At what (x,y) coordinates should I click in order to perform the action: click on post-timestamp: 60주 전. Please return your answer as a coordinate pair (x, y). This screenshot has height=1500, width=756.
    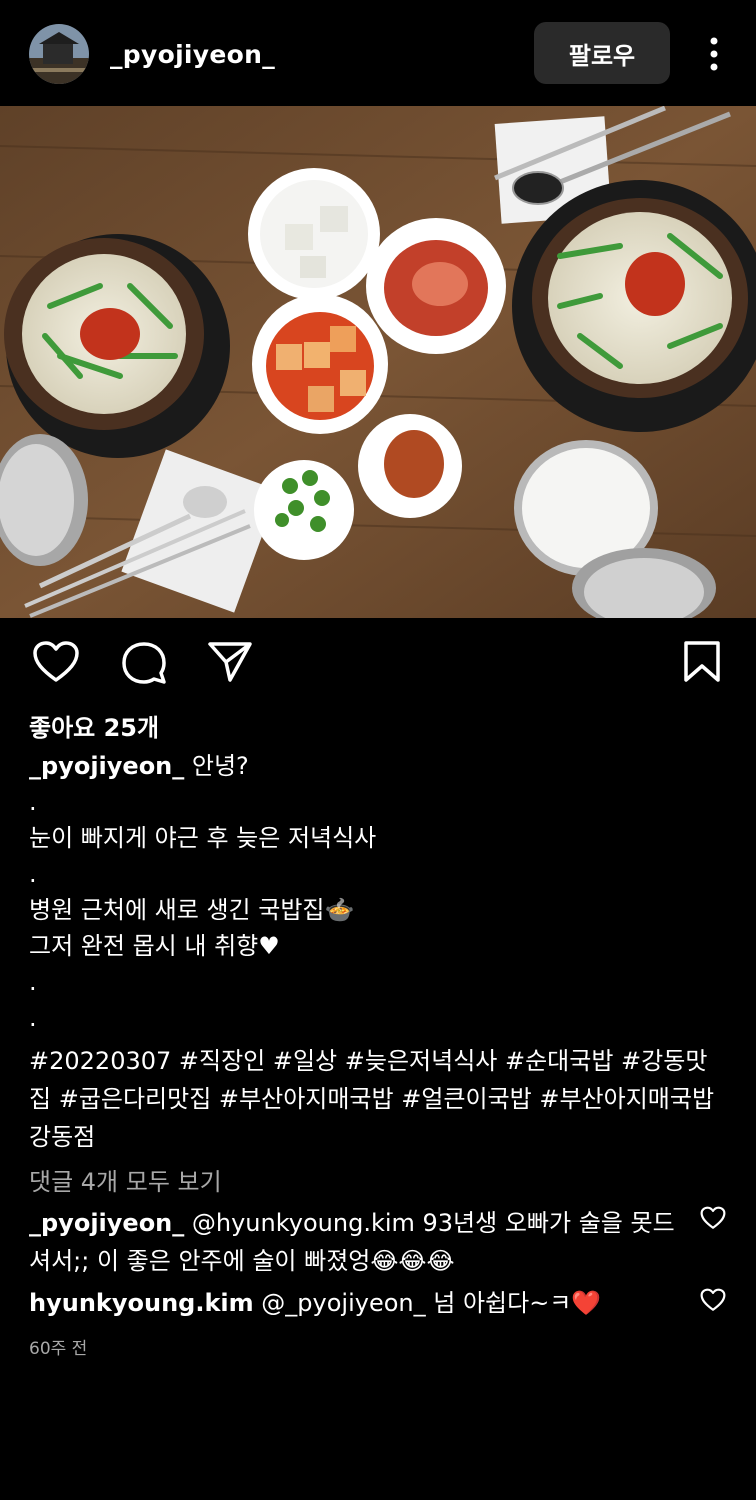
    Looking at the image, I should click on (58, 1349).